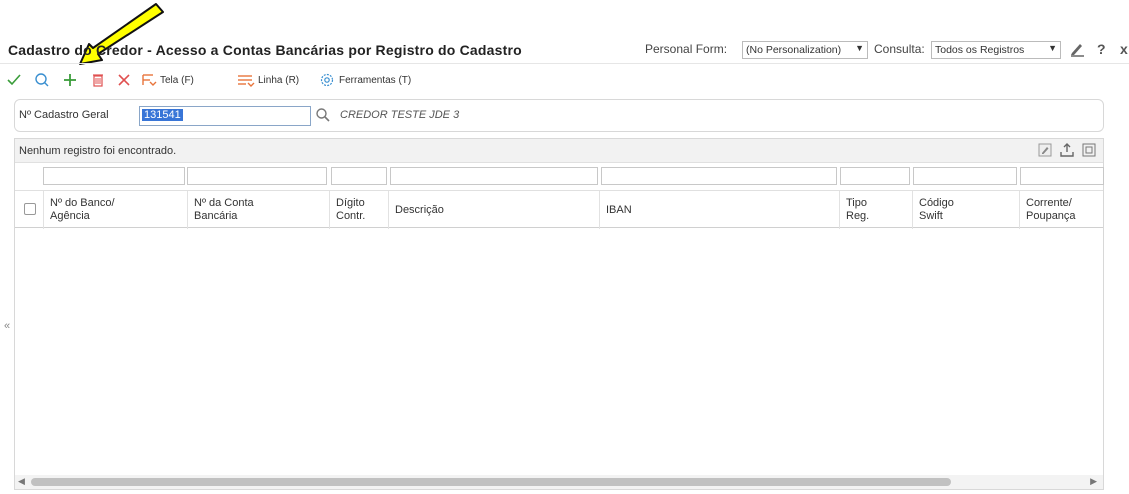  What do you see at coordinates (327, 80) in the screenshot?
I see `gear-icon` at bounding box center [327, 80].